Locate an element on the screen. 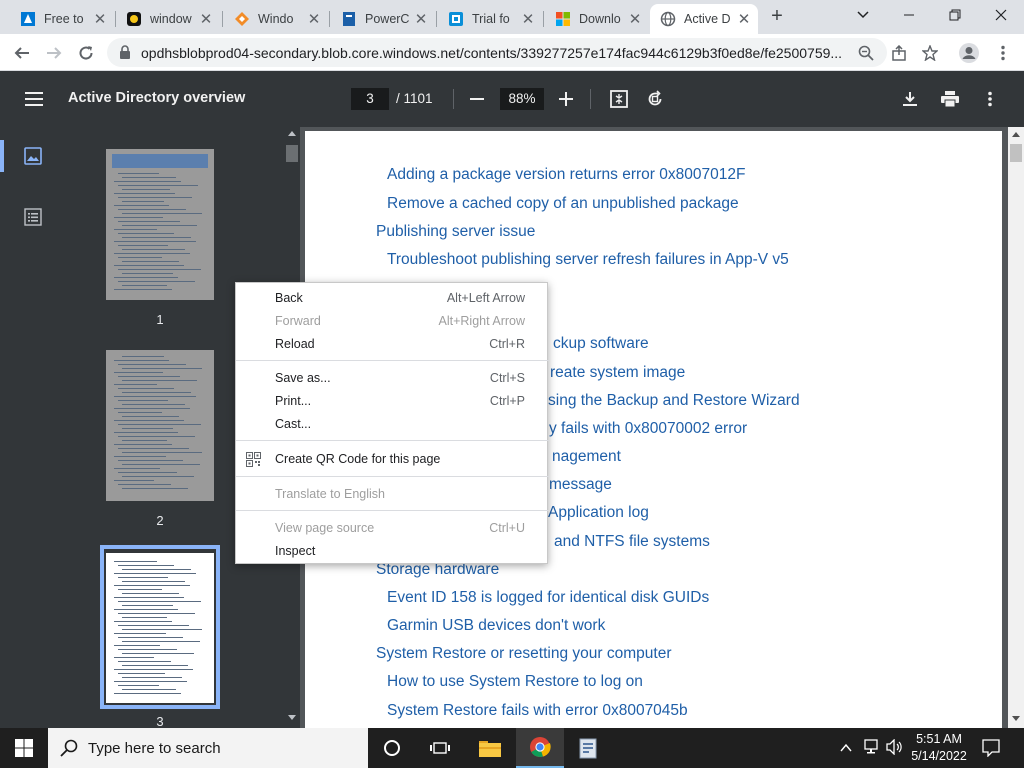 This screenshot has height=768, width=1024. taskbar-search-box: Type here to search is located at coordinates (208, 748).